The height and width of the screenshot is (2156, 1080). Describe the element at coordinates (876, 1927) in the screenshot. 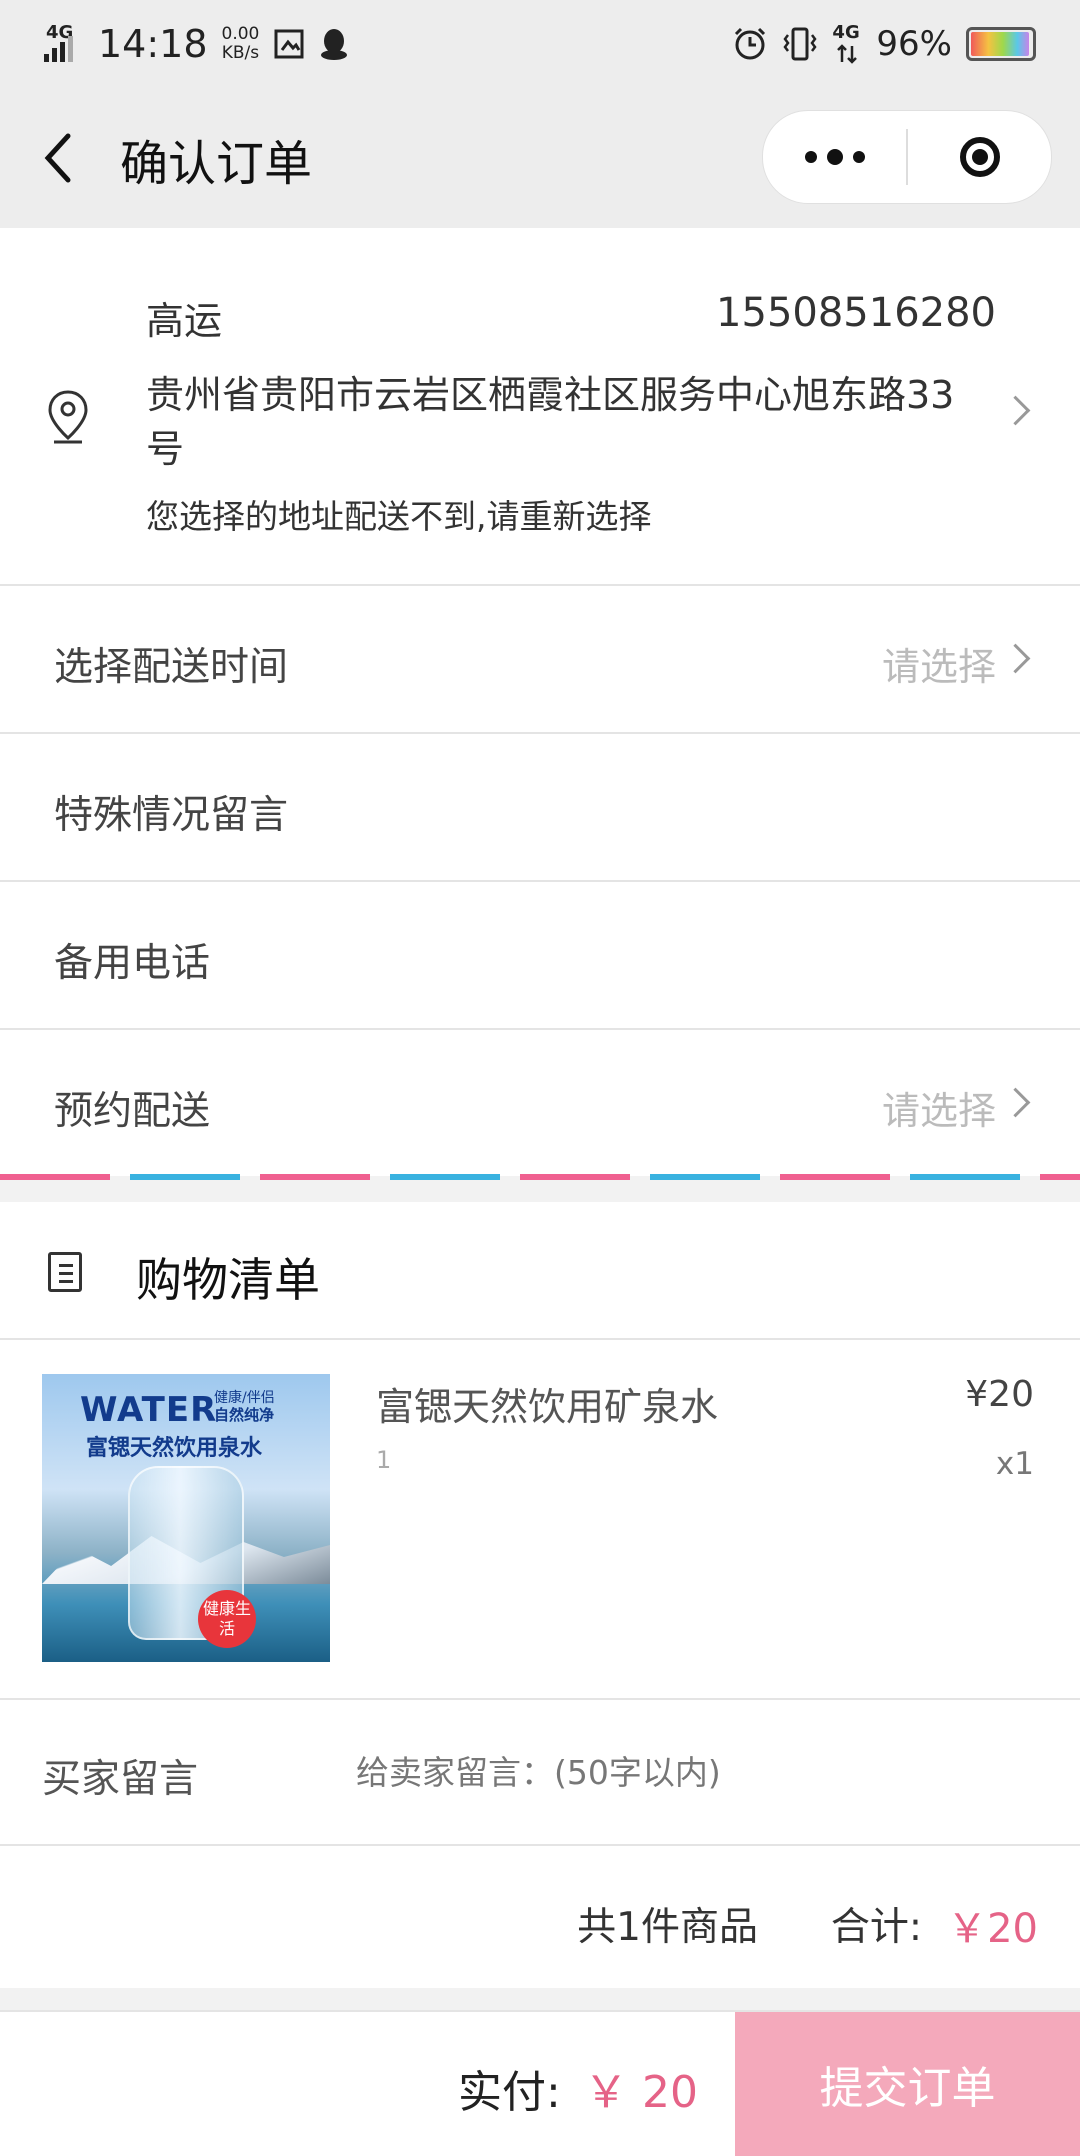

I see `total-label: 合计:` at that location.